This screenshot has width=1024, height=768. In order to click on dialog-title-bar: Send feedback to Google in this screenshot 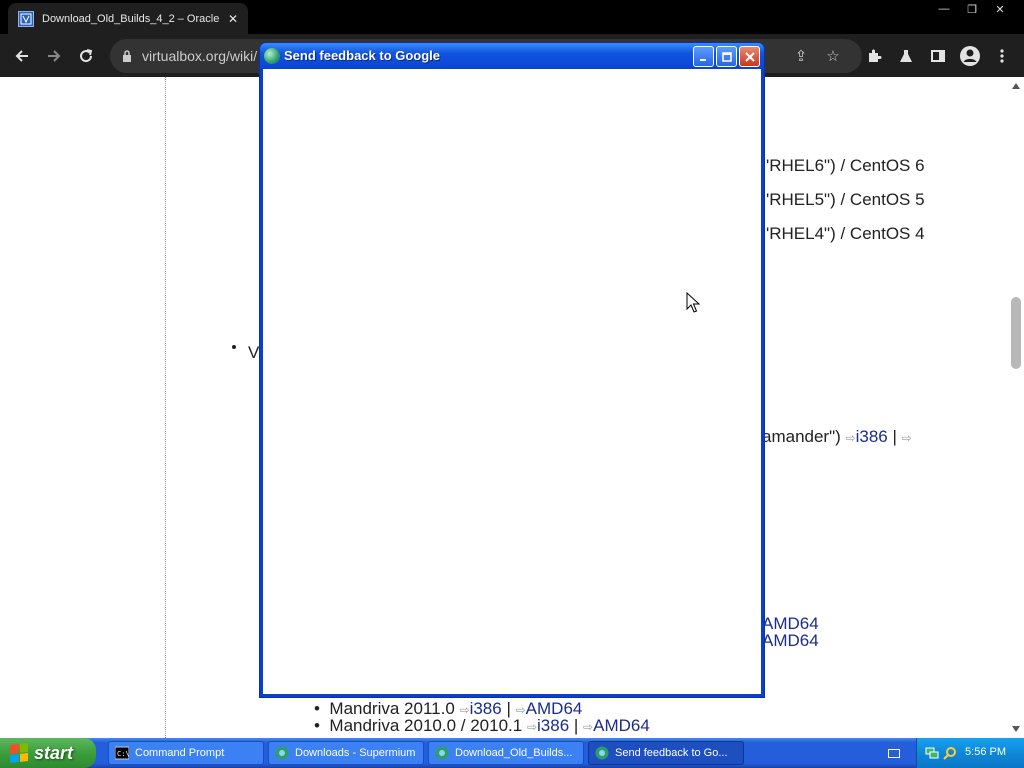, I will do `click(512, 56)`.